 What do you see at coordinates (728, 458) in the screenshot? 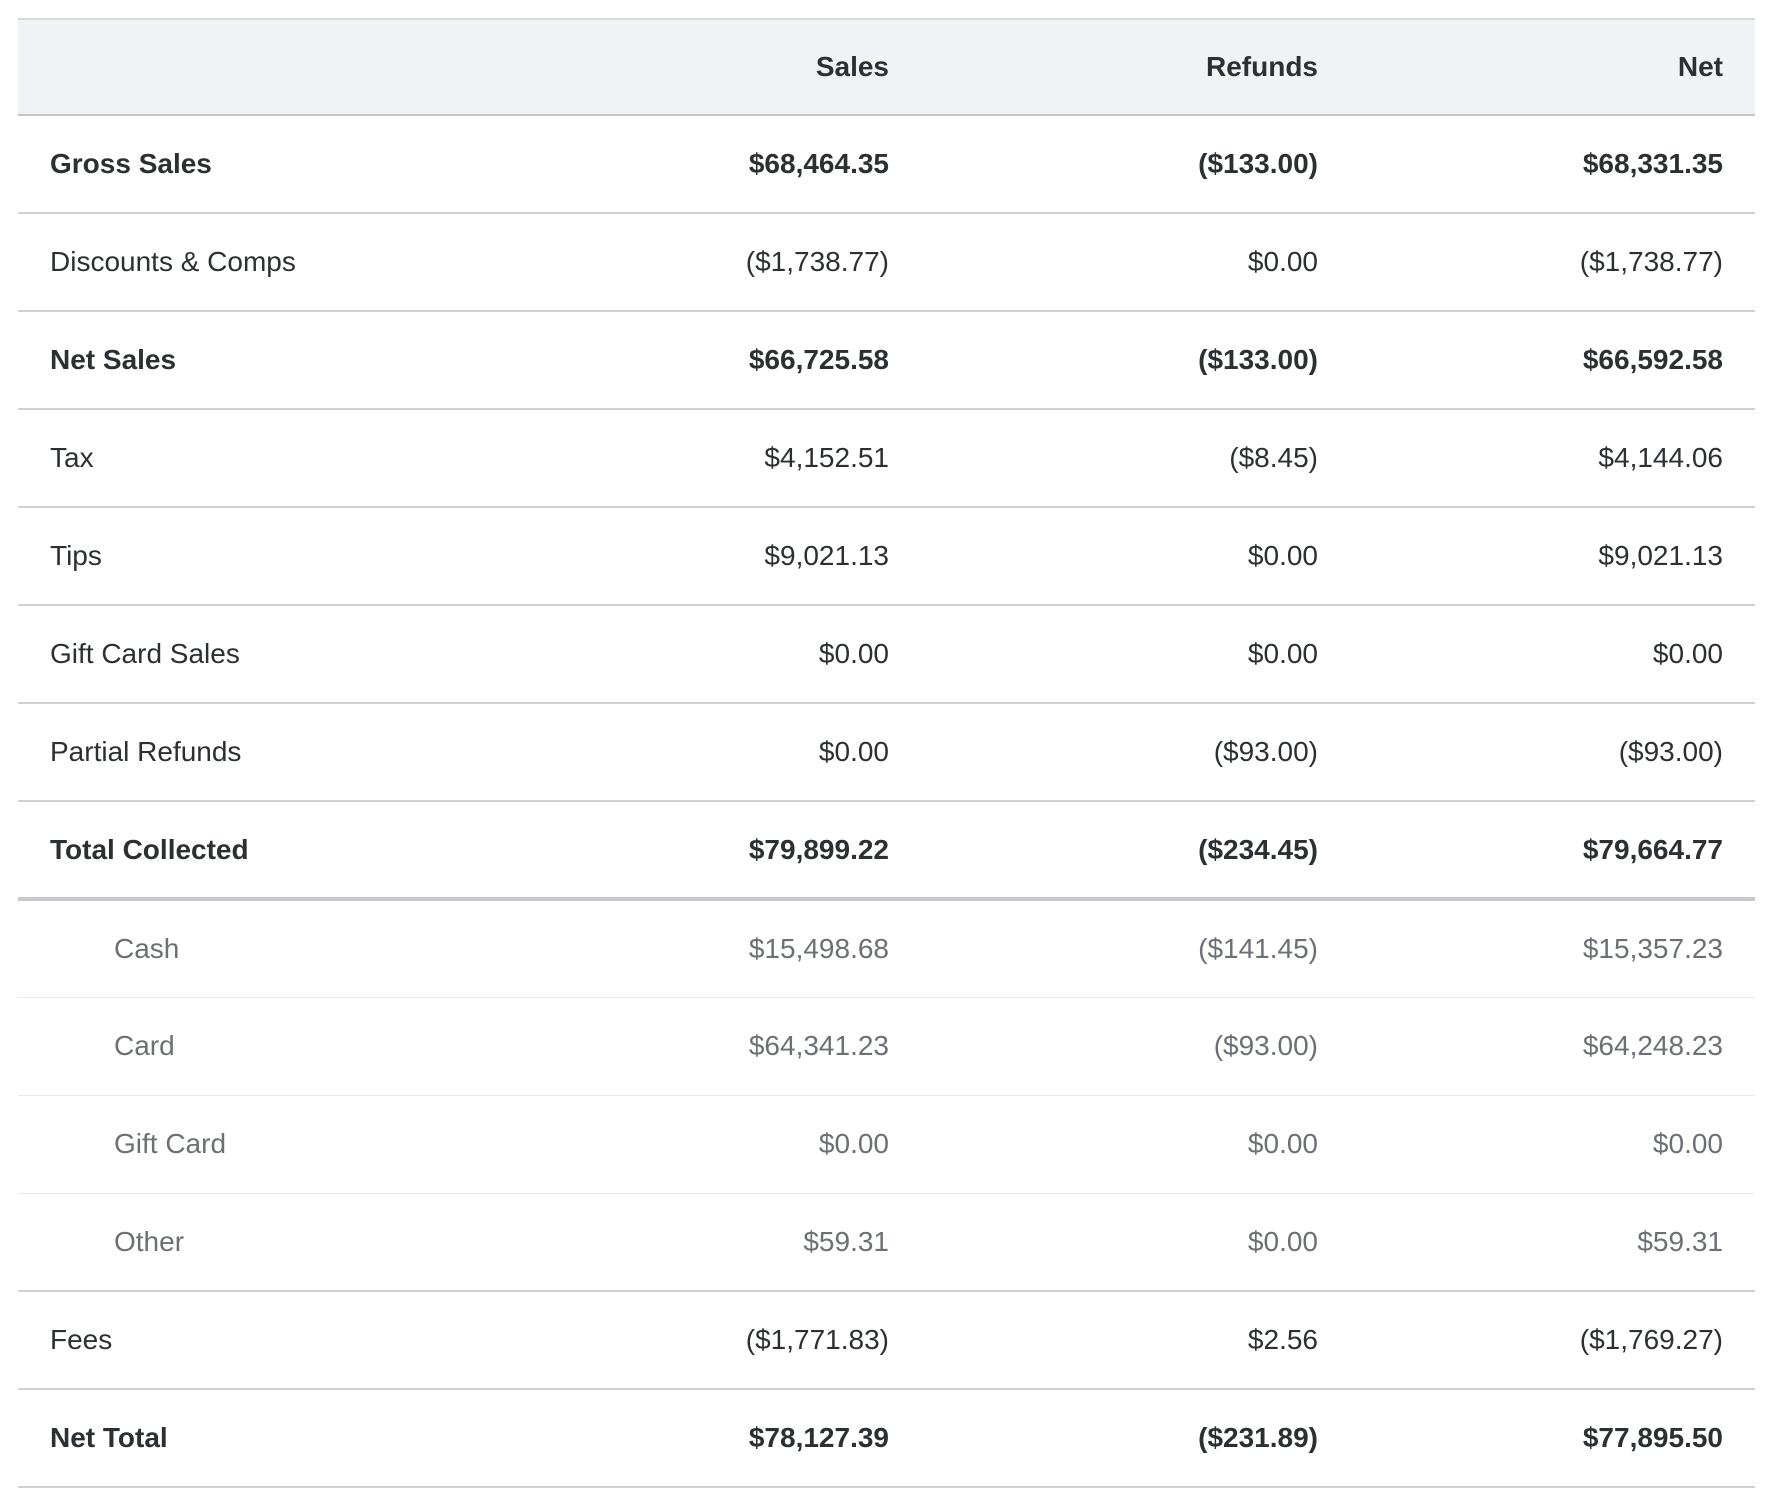
I see `cell-sales: $4,152.51` at bounding box center [728, 458].